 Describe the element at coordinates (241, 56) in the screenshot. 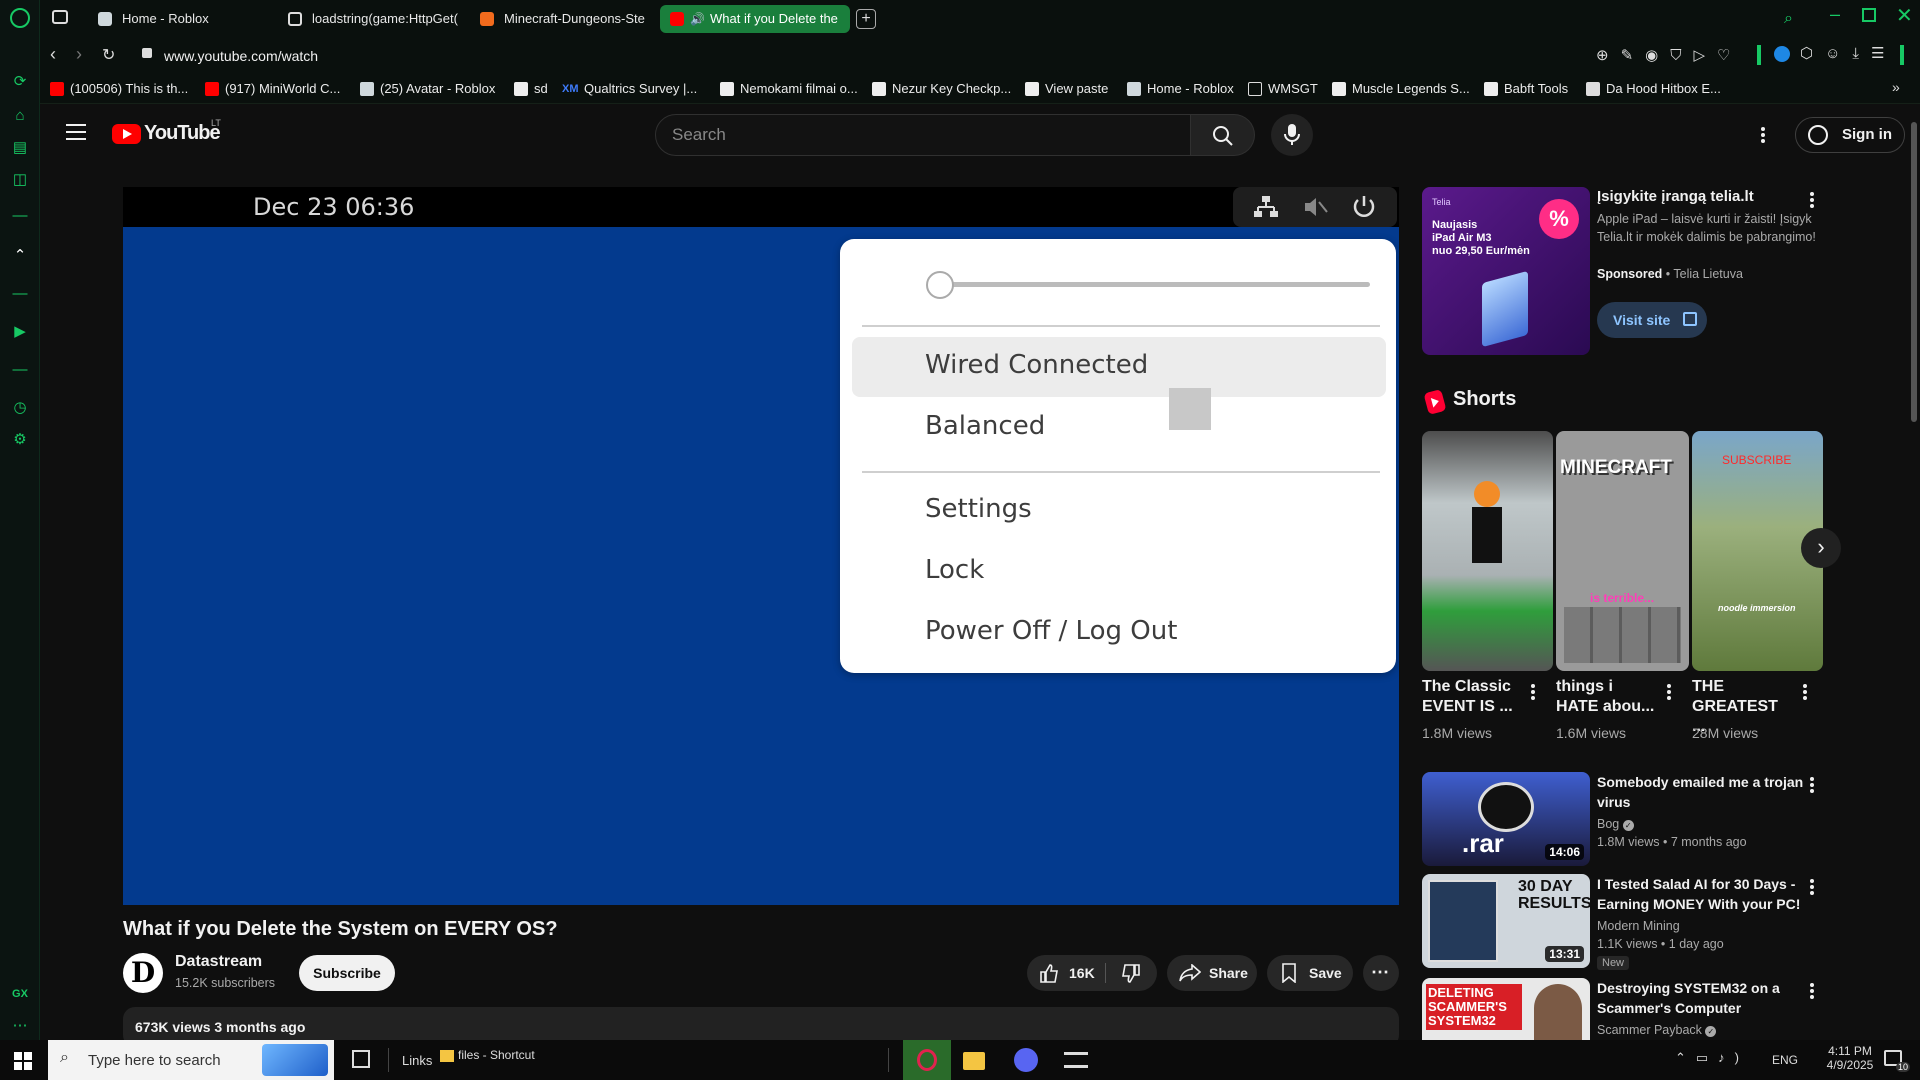

I see `url-field: www.youtube.com/watch` at that location.